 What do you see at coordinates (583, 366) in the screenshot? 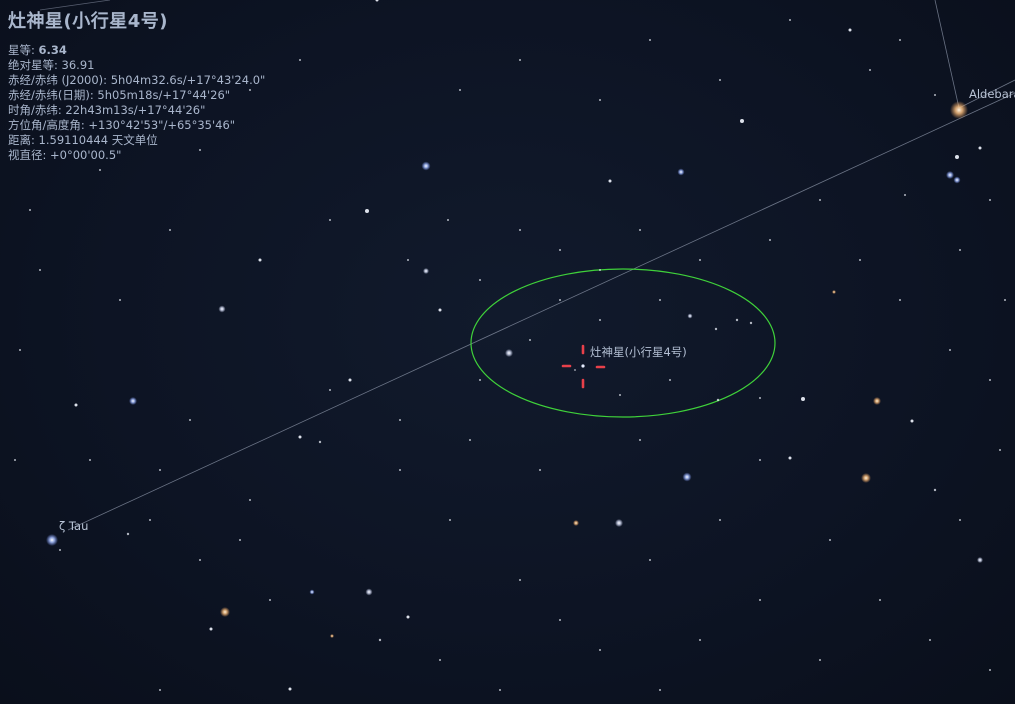
I see `selected-object-marker` at bounding box center [583, 366].